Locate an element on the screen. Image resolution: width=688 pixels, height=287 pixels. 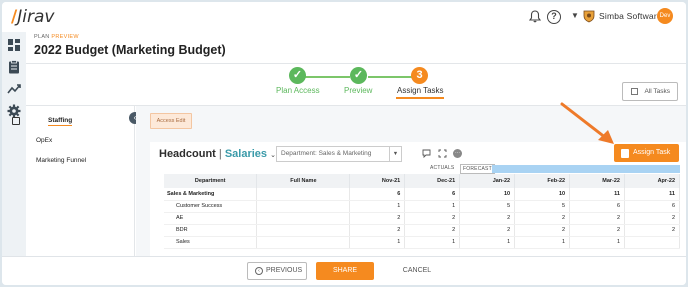
cancel-button: CANCEL is located at coordinates (417, 271).